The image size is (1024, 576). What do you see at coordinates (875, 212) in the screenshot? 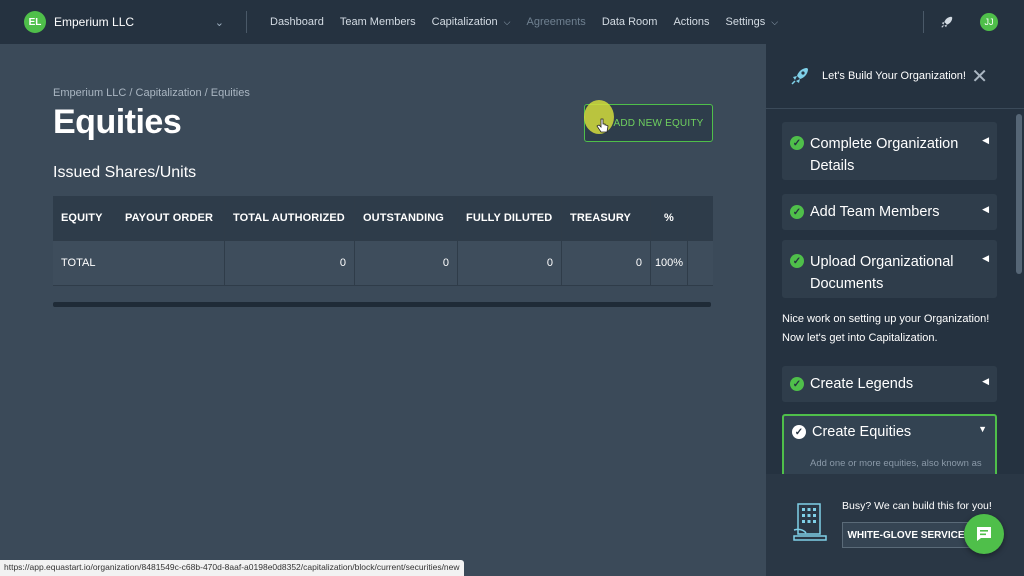
I see `step-label: Add Team Members` at bounding box center [875, 212].